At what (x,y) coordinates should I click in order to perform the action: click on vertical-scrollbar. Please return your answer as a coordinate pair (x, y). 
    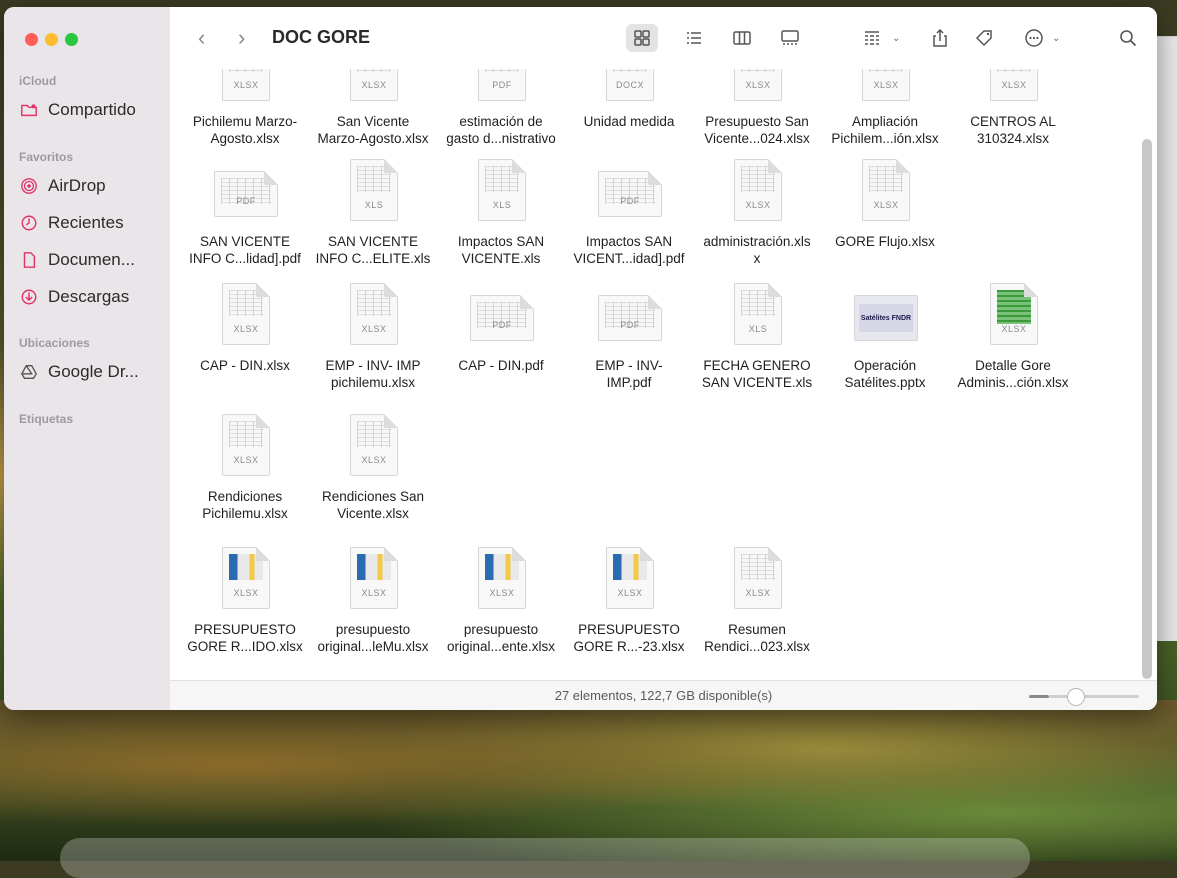
    Looking at the image, I should click on (1147, 409).